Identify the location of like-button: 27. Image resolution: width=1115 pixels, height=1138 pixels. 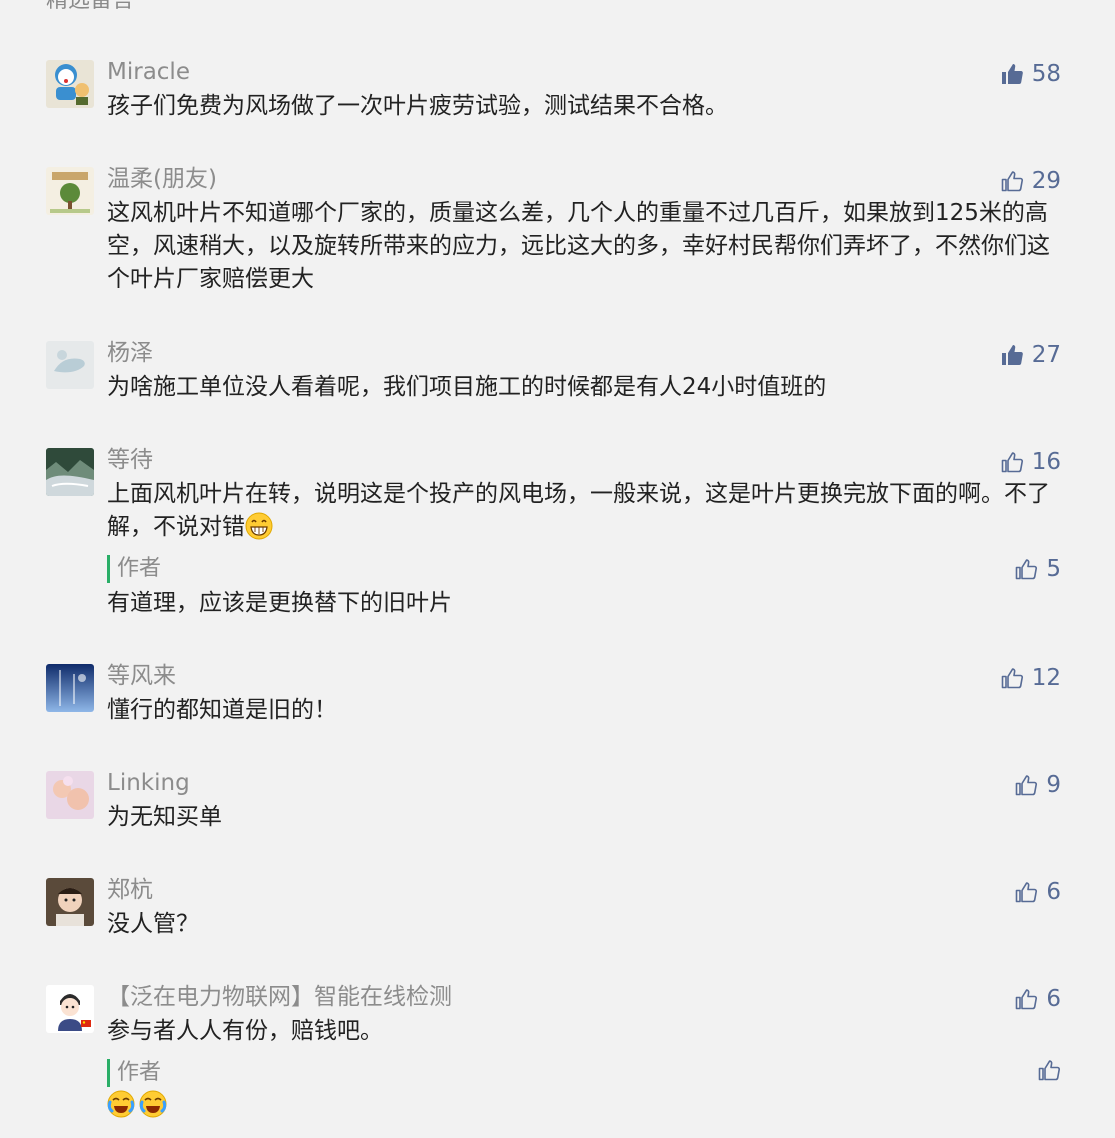
(1030, 355).